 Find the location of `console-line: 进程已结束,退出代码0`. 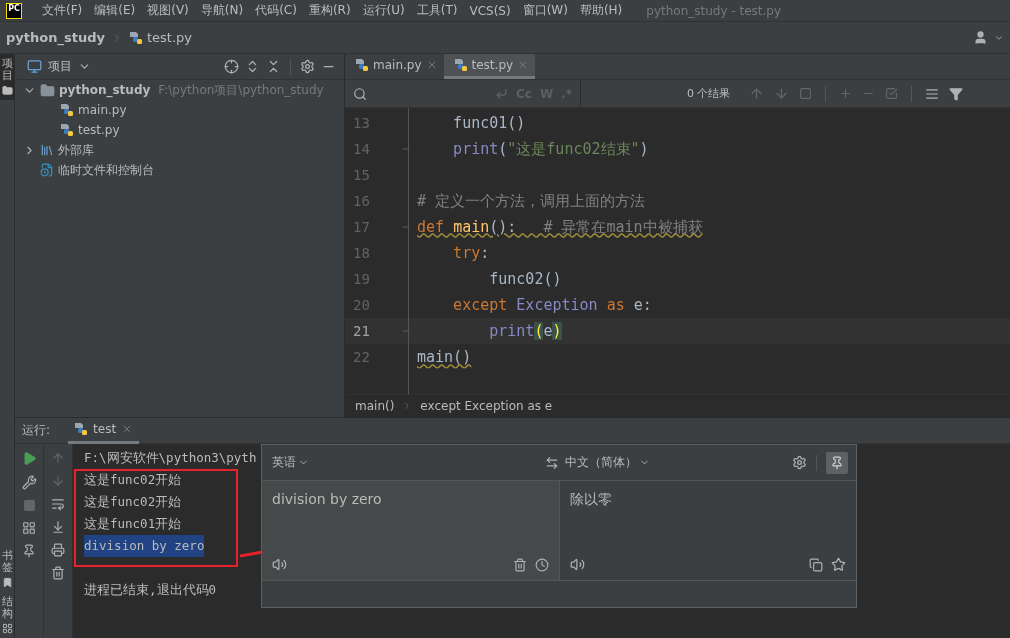

console-line: 进程已结束,退出代码0 is located at coordinates (150, 590).